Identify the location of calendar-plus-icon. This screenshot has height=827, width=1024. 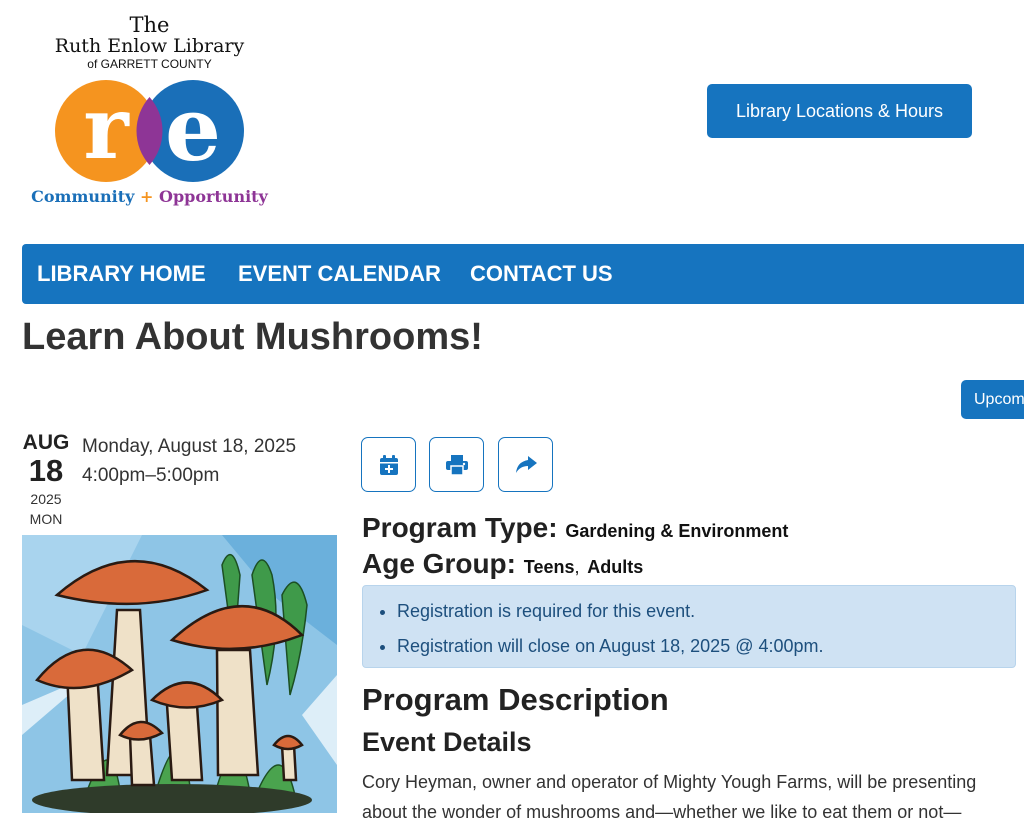
(388, 464).